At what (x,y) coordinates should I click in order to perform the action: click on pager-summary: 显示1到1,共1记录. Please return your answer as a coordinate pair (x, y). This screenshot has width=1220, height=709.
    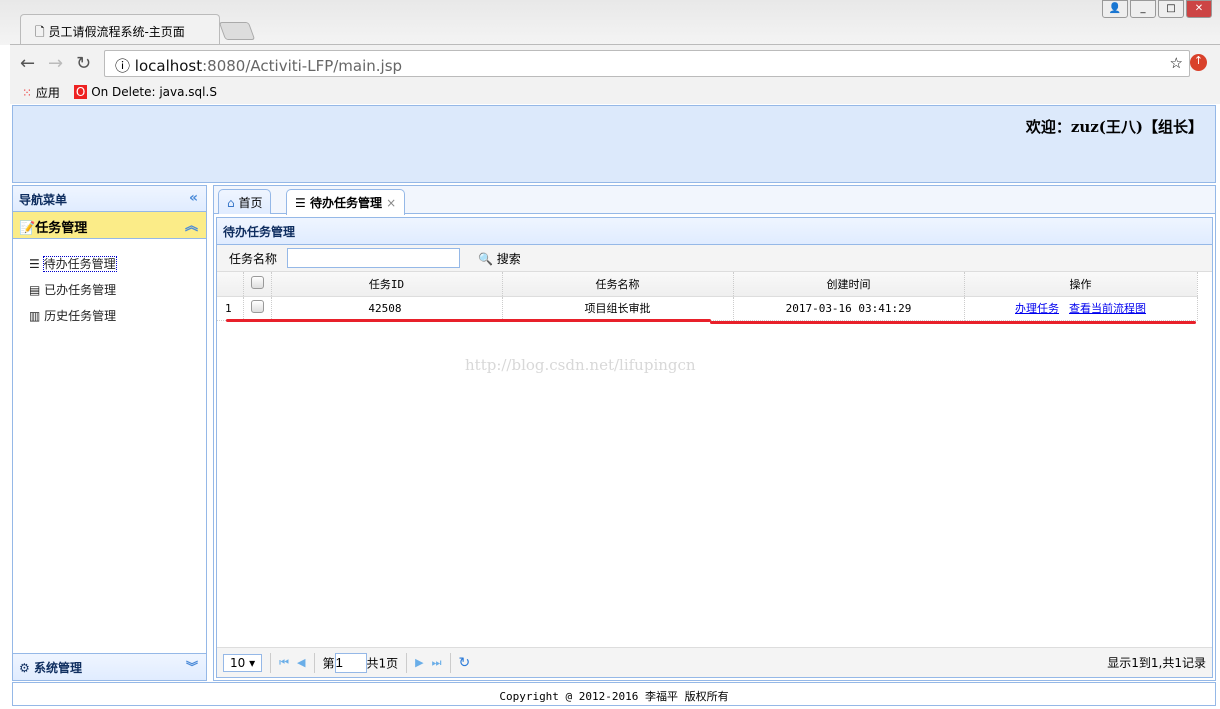
    Looking at the image, I should click on (1156, 663).